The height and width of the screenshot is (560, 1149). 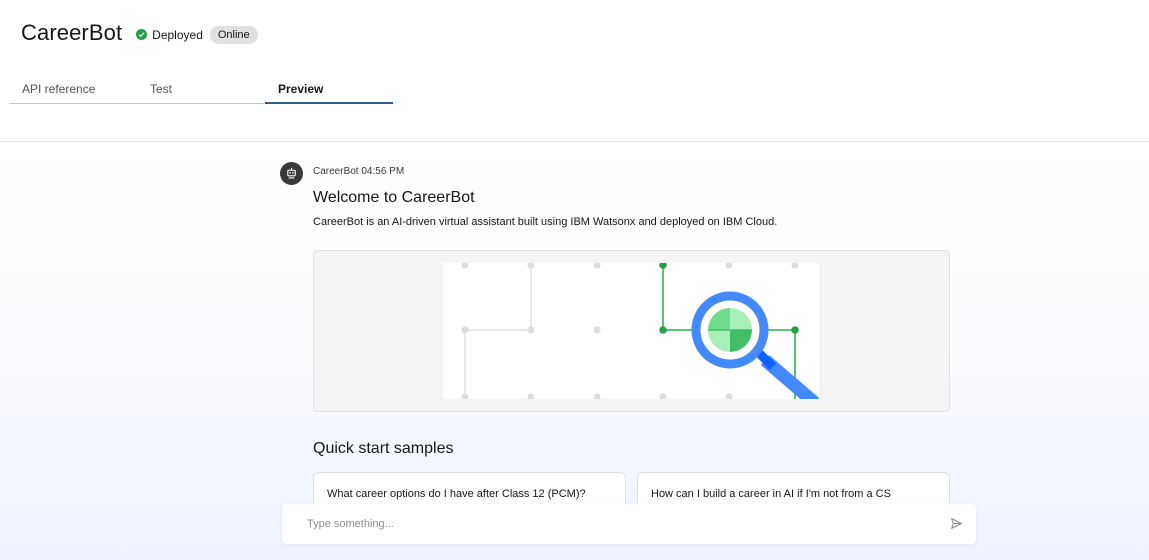 I want to click on chat-input-bar, so click(x=629, y=524).